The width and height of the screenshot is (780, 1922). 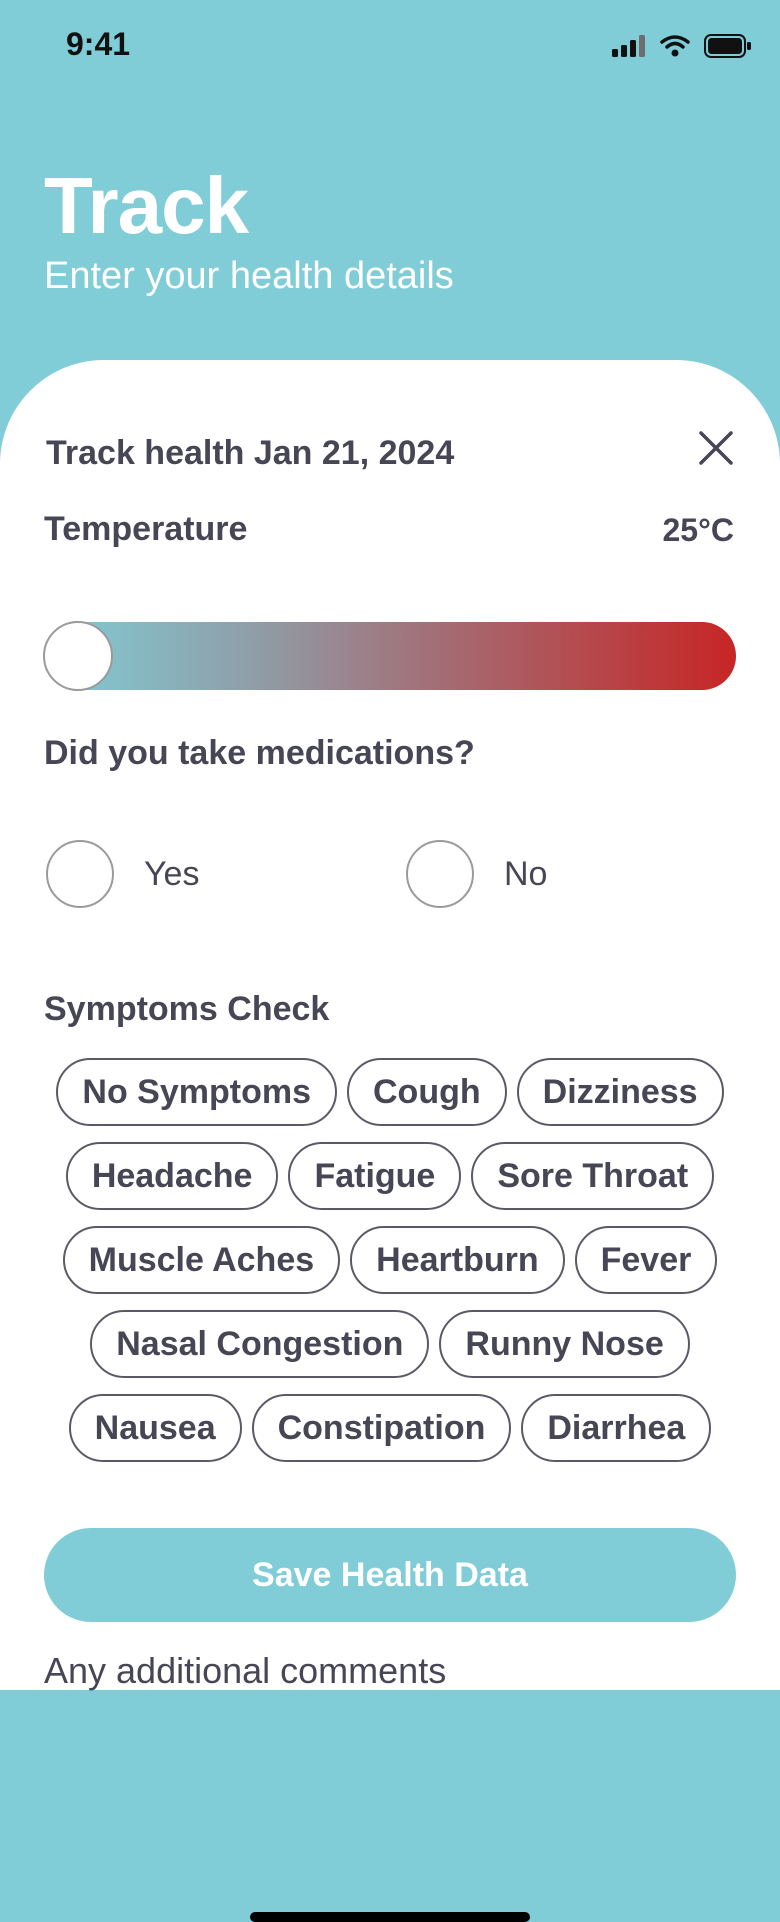 I want to click on chip-row: Headache Fatigue Sore Throat, so click(x=390, y=1176).